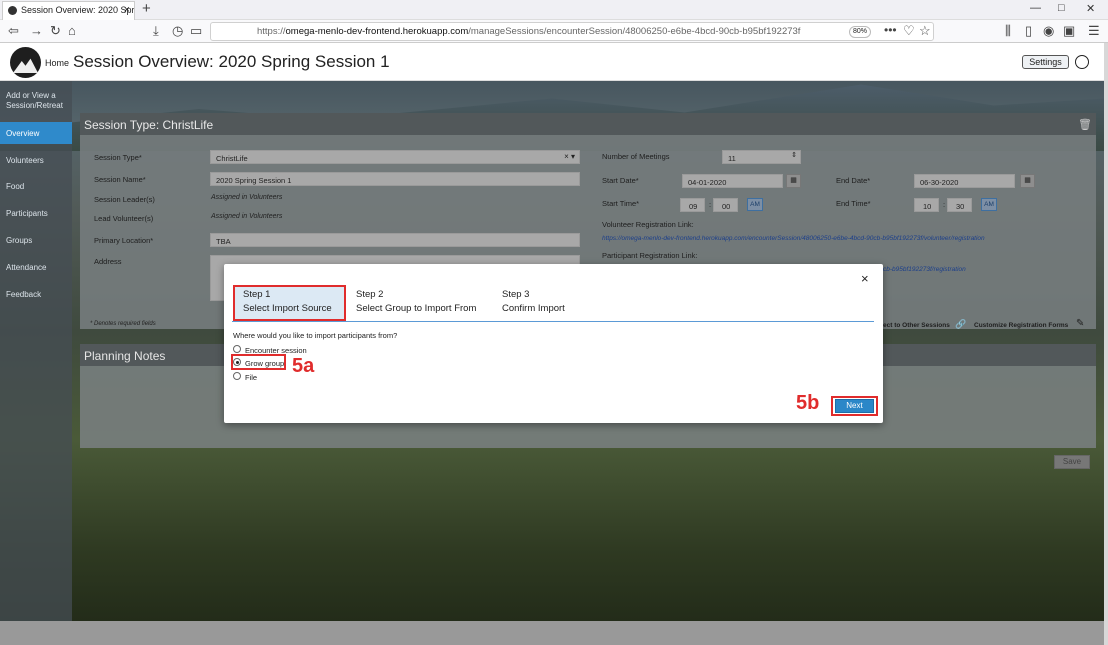 This screenshot has width=1108, height=645. What do you see at coordinates (569, 156) in the screenshot?
I see `clear-chevron-icon: × ▾` at bounding box center [569, 156].